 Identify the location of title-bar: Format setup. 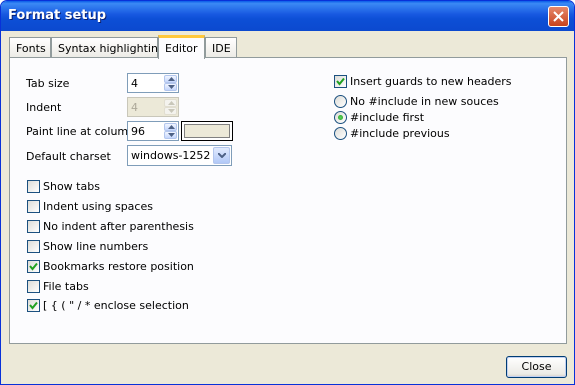
(287, 16).